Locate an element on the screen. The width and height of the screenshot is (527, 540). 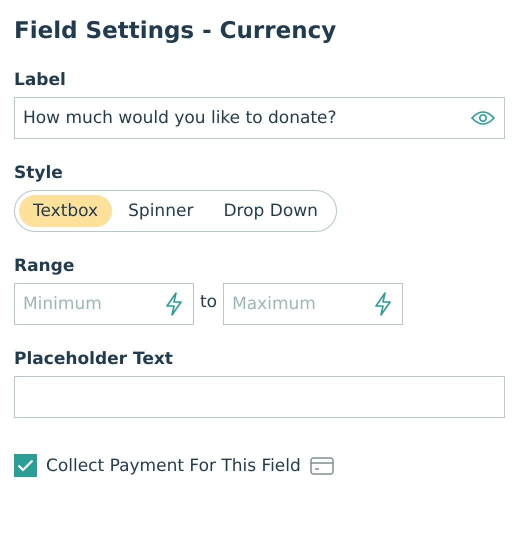
credit-card-icon is located at coordinates (322, 465).